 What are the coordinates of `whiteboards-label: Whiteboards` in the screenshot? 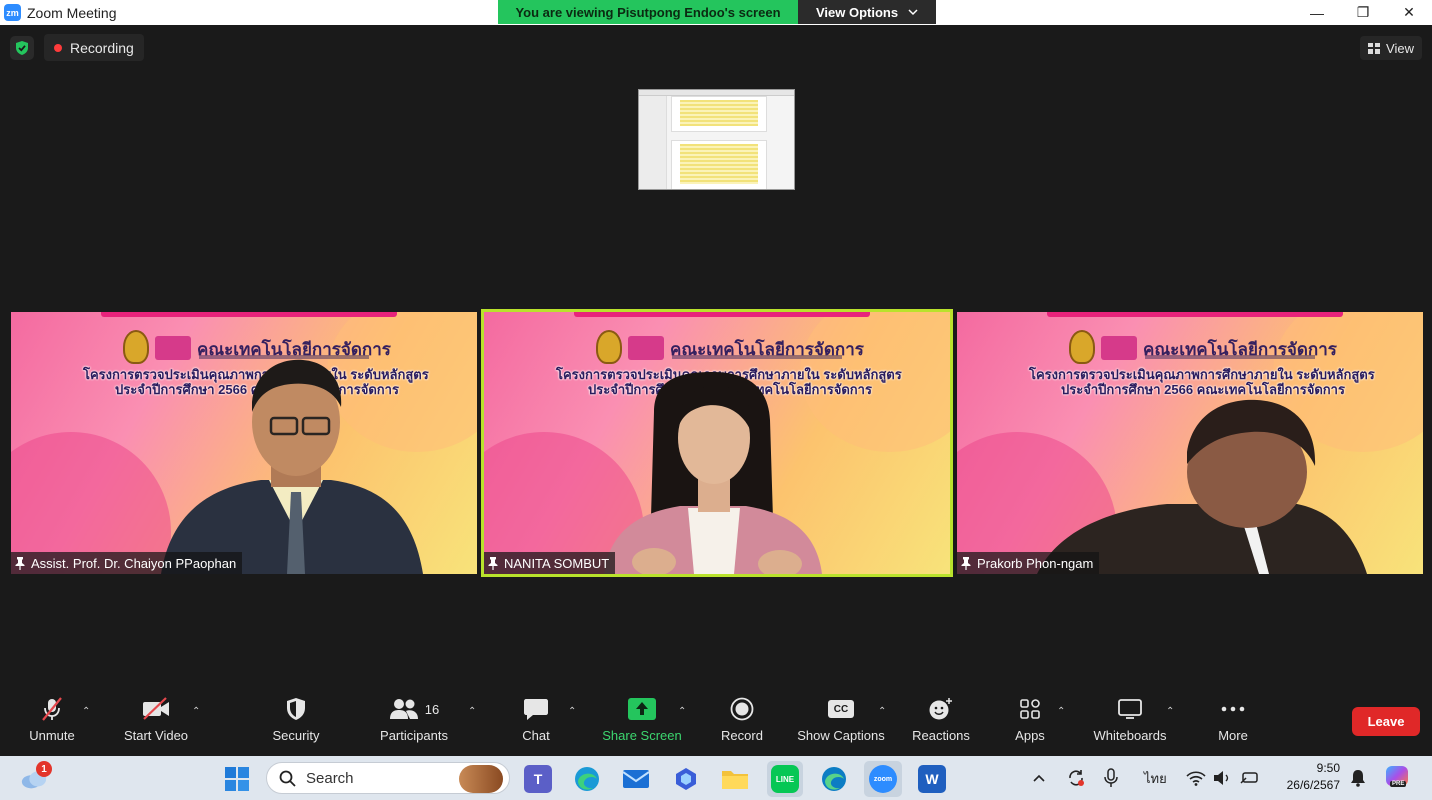 It's located at (1130, 735).